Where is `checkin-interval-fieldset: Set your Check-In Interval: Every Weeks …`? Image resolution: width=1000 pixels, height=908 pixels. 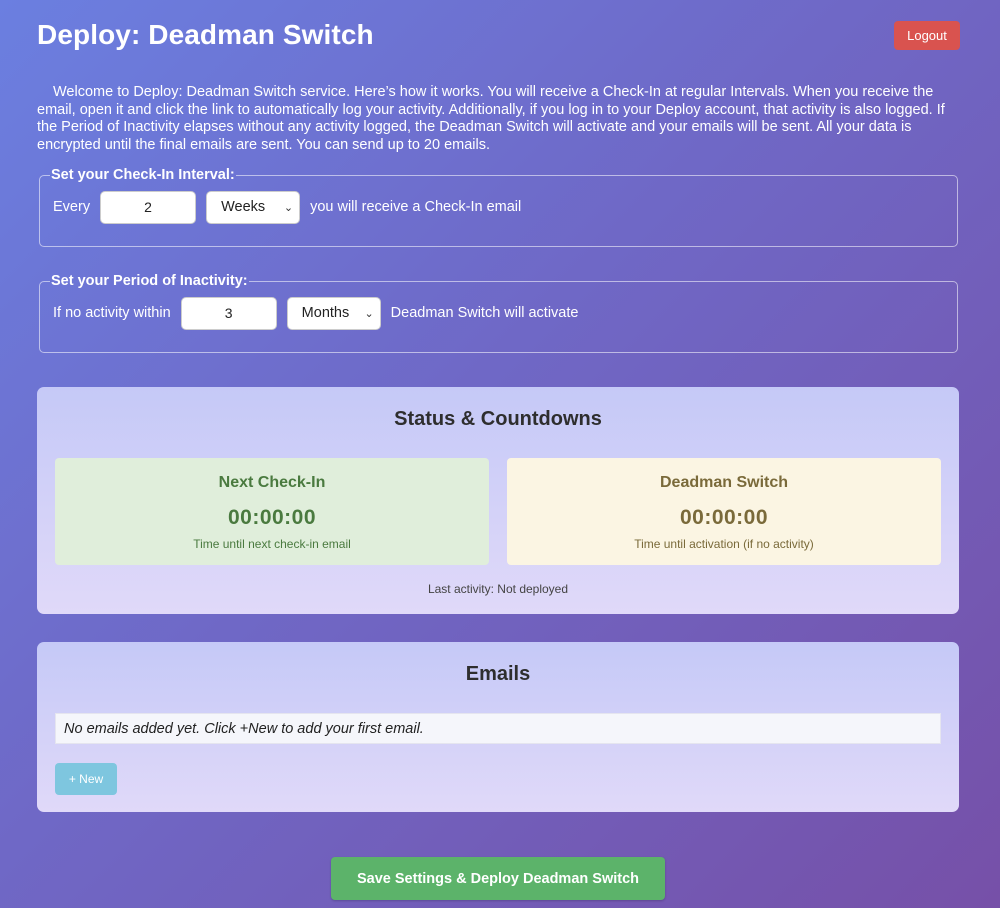
checkin-interval-fieldset: Set your Check-In Interval: Every Weeks … is located at coordinates (498, 207).